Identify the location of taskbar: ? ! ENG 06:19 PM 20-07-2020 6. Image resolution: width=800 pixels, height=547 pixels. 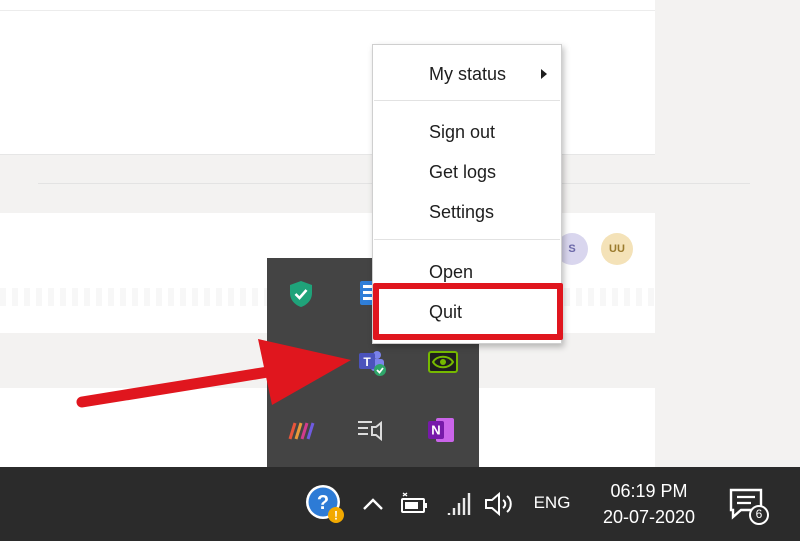
(400, 504).